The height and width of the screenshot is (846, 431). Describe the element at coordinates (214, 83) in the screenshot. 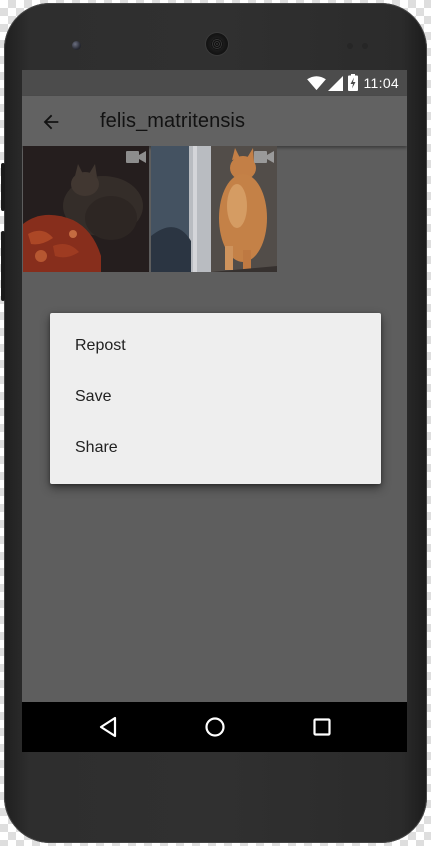

I see `status-bar: 11:04` at that location.